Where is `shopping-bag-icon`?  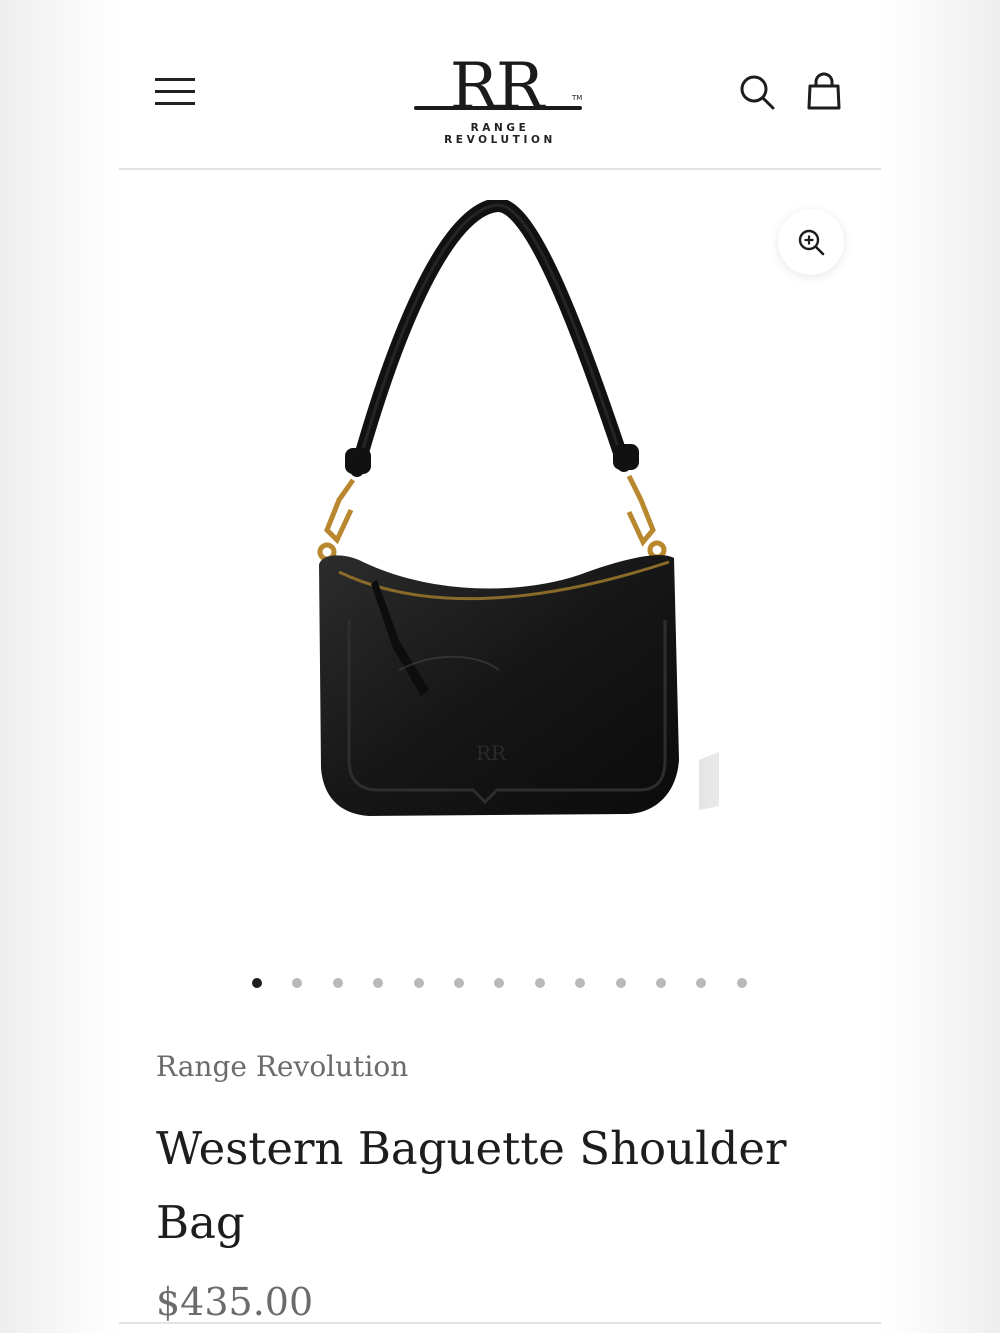
shopping-bag-icon is located at coordinates (824, 91).